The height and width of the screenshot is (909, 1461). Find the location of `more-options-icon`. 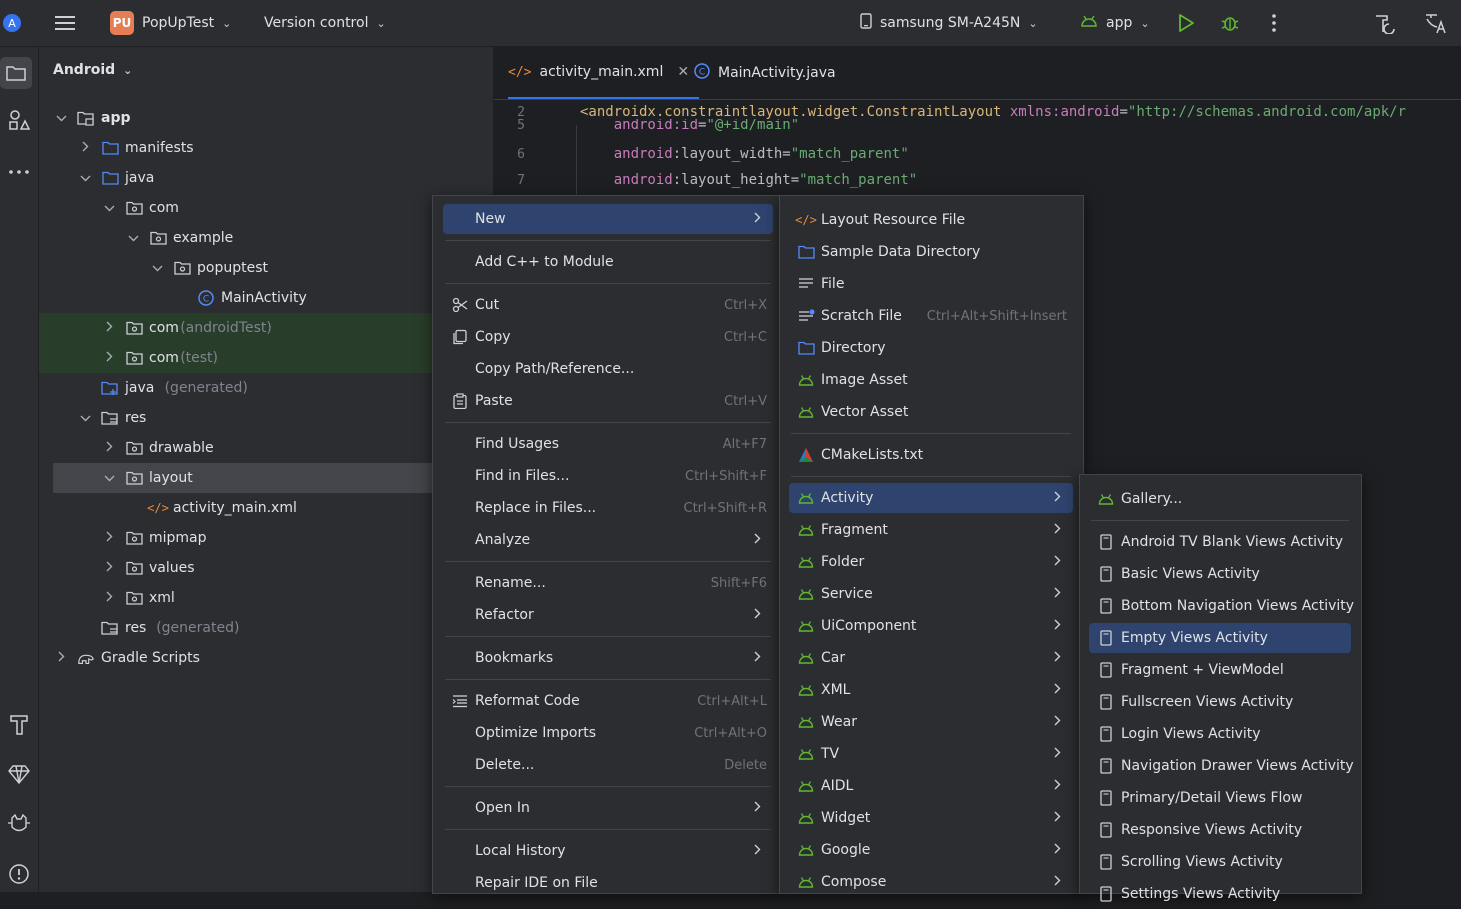

more-options-icon is located at coordinates (1274, 23).